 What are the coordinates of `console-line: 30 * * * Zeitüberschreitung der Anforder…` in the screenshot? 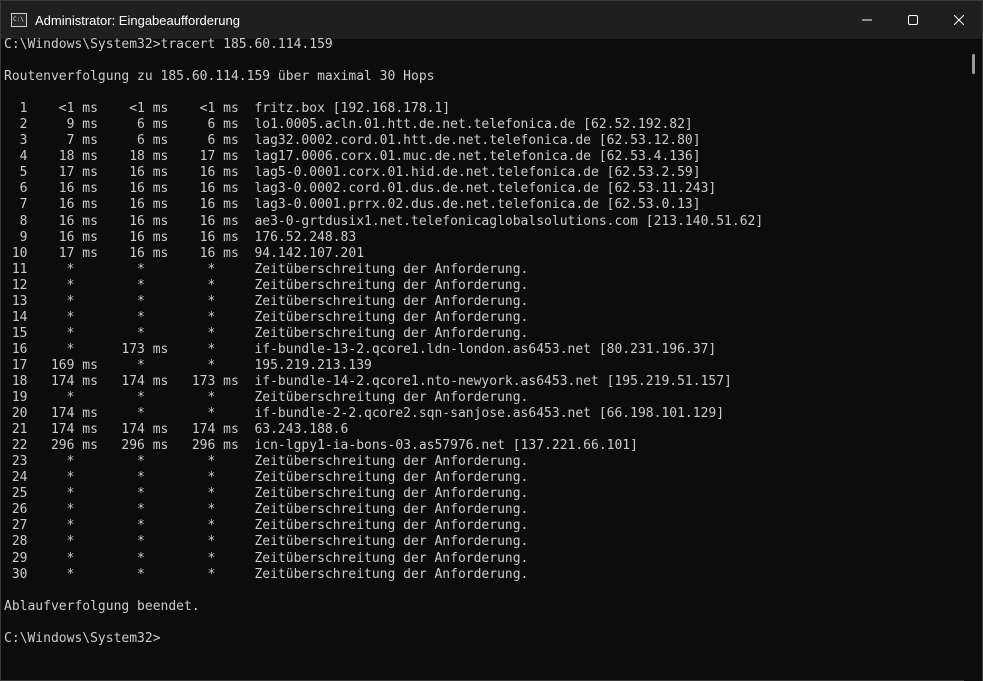 It's located at (266, 574).